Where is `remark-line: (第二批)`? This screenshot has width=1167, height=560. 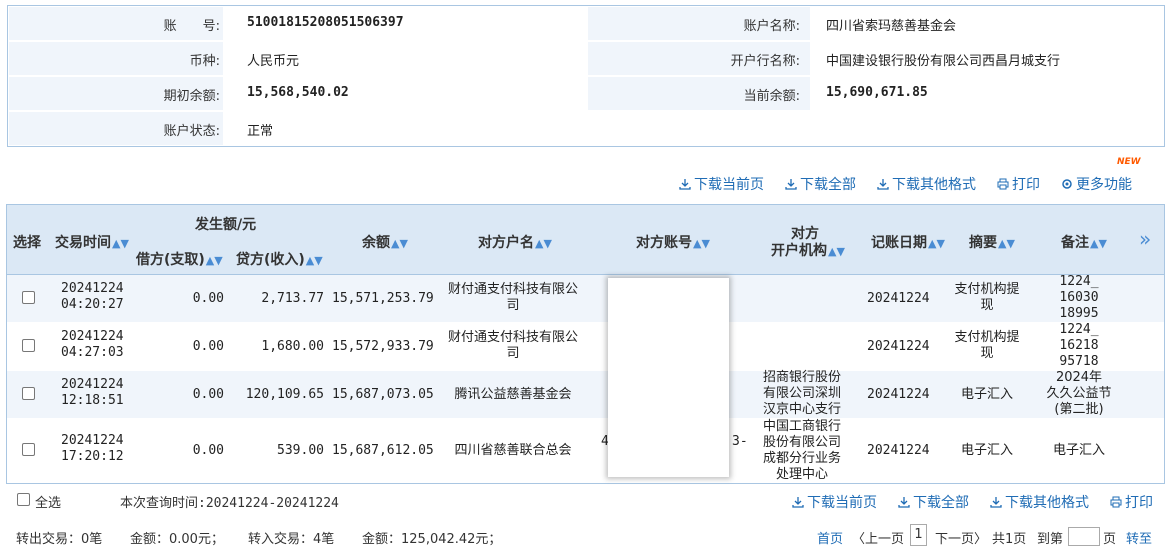
remark-line: (第二批) is located at coordinates (1079, 409).